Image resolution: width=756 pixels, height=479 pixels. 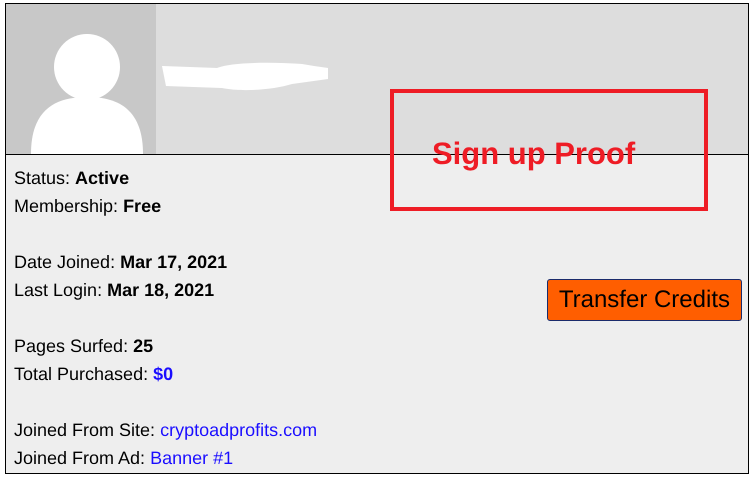 I want to click on detail-line: Date Joined: Mar 17, 2021, so click(x=121, y=262).